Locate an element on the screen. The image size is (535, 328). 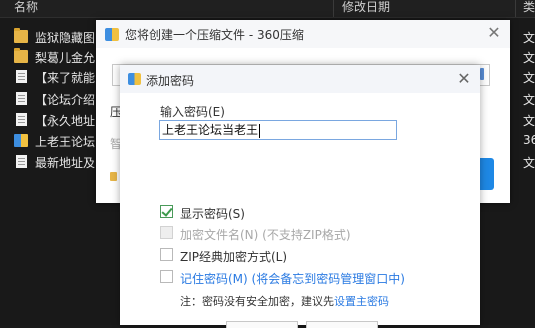
column-header-modified: 修改日期 is located at coordinates (366, 8).